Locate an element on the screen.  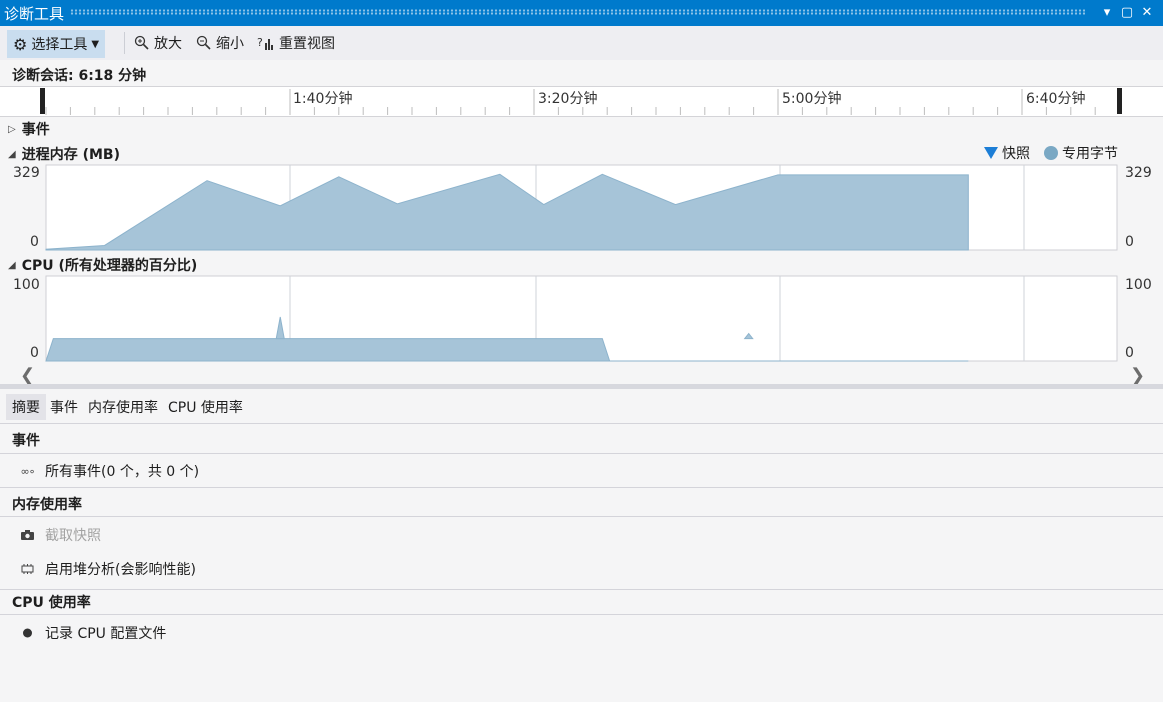
expand-triangle-icon: ▷ is located at coordinates (12, 129).